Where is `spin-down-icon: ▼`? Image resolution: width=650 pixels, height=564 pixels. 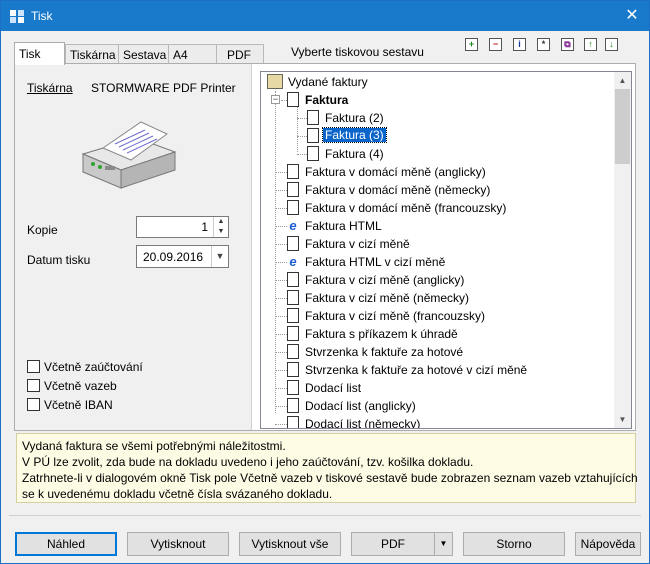 spin-down-icon: ▼ is located at coordinates (221, 232).